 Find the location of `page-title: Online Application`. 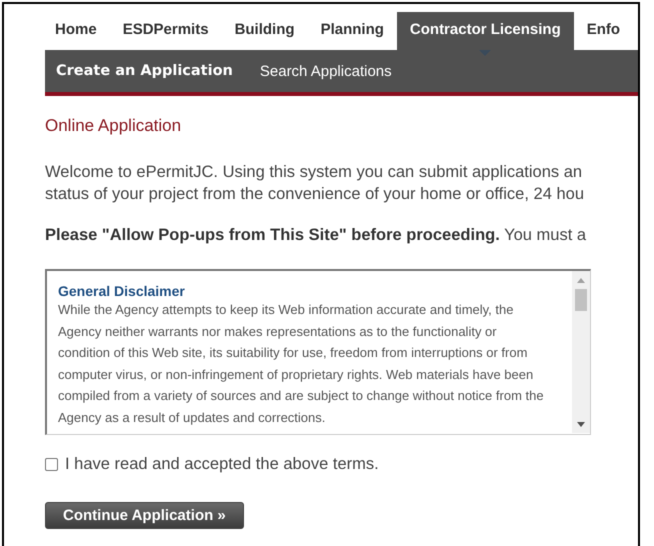

page-title: Online Application is located at coordinates (113, 126).